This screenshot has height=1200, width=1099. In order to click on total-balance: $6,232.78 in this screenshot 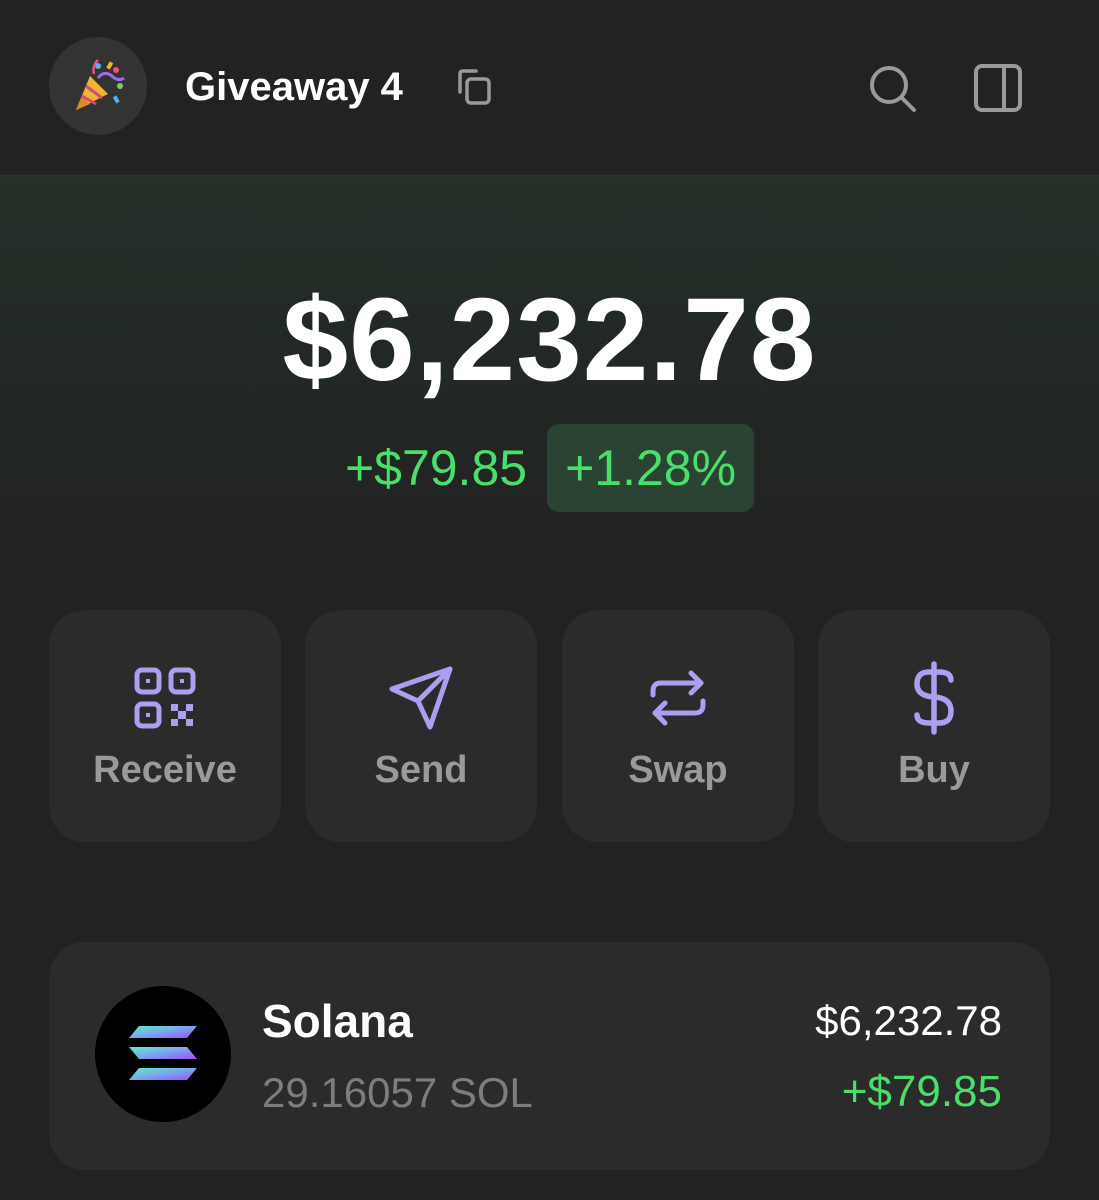, I will do `click(549, 340)`.